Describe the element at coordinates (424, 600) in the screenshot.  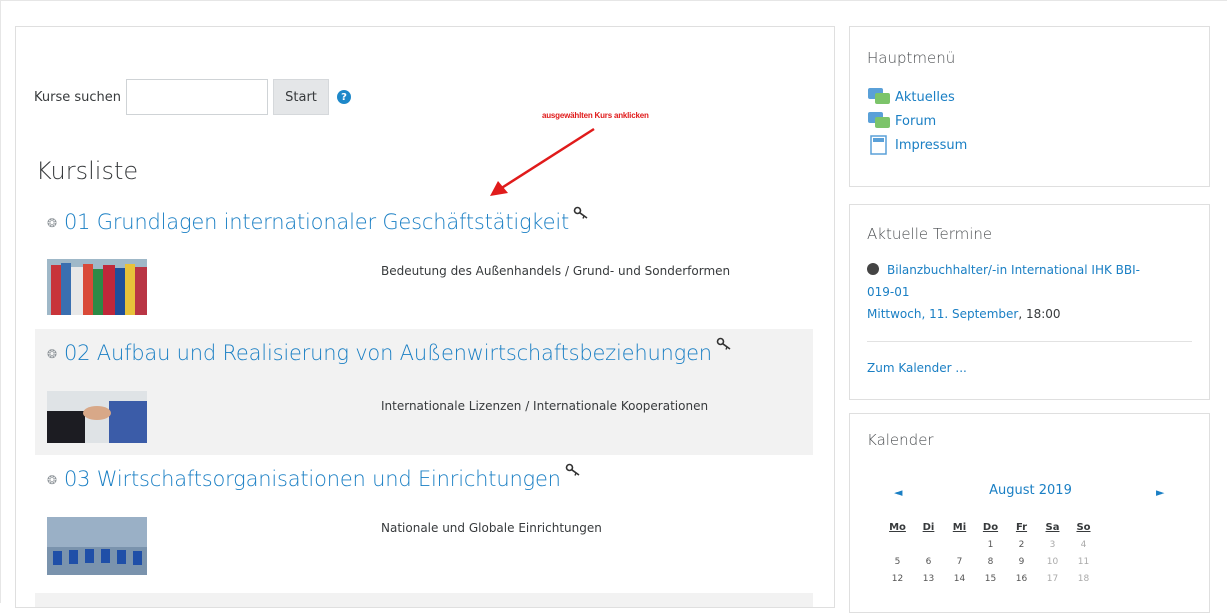
I see `course-item` at that location.